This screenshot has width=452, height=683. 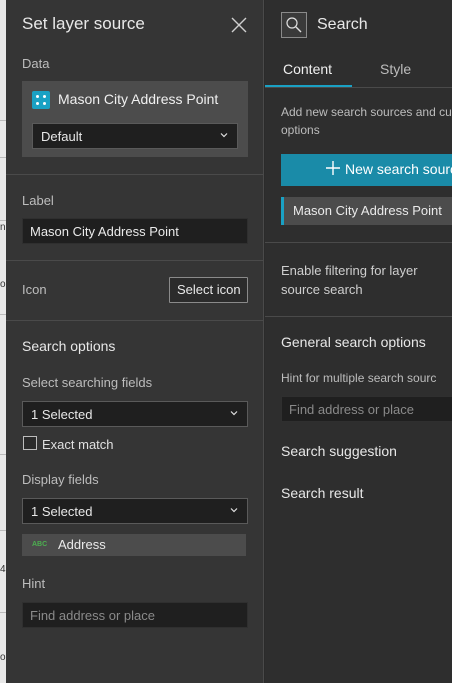 I want to click on content-description: Add new search sources and cu options, so click(x=366, y=121).